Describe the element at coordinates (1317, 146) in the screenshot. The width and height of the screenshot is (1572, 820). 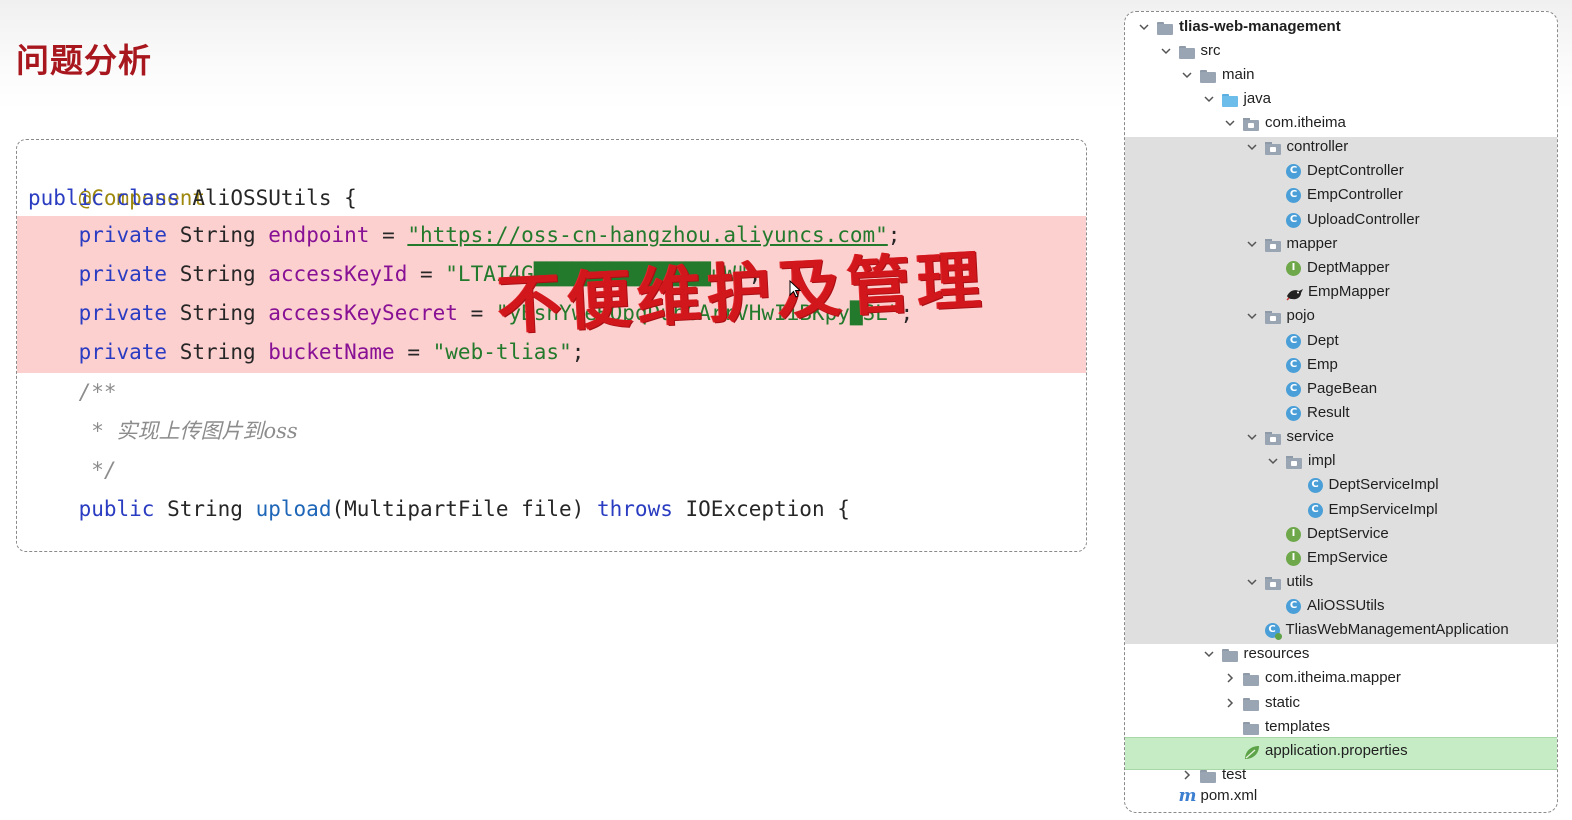
I see `tree-item-label: controller` at that location.